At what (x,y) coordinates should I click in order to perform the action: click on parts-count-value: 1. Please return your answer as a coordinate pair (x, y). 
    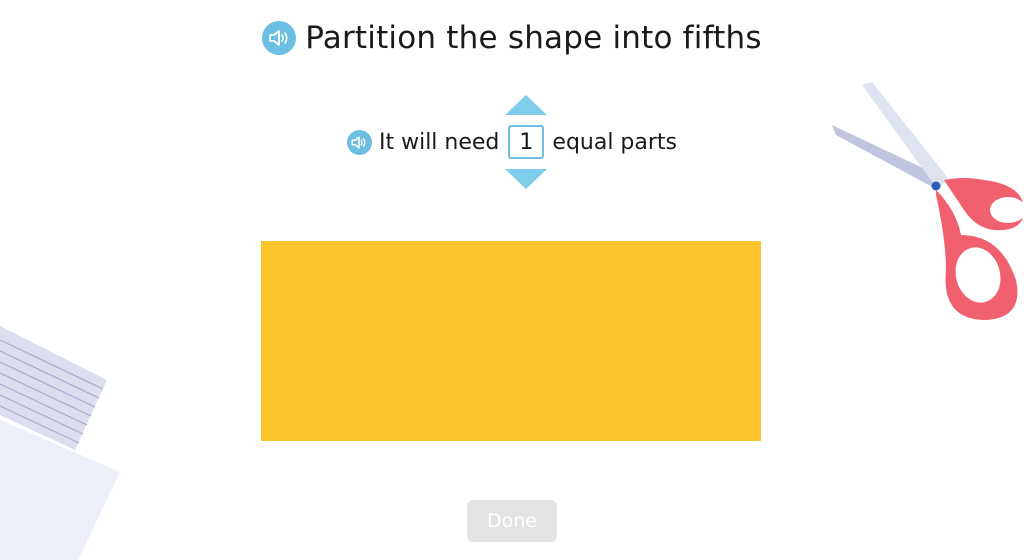
    Looking at the image, I should click on (526, 142).